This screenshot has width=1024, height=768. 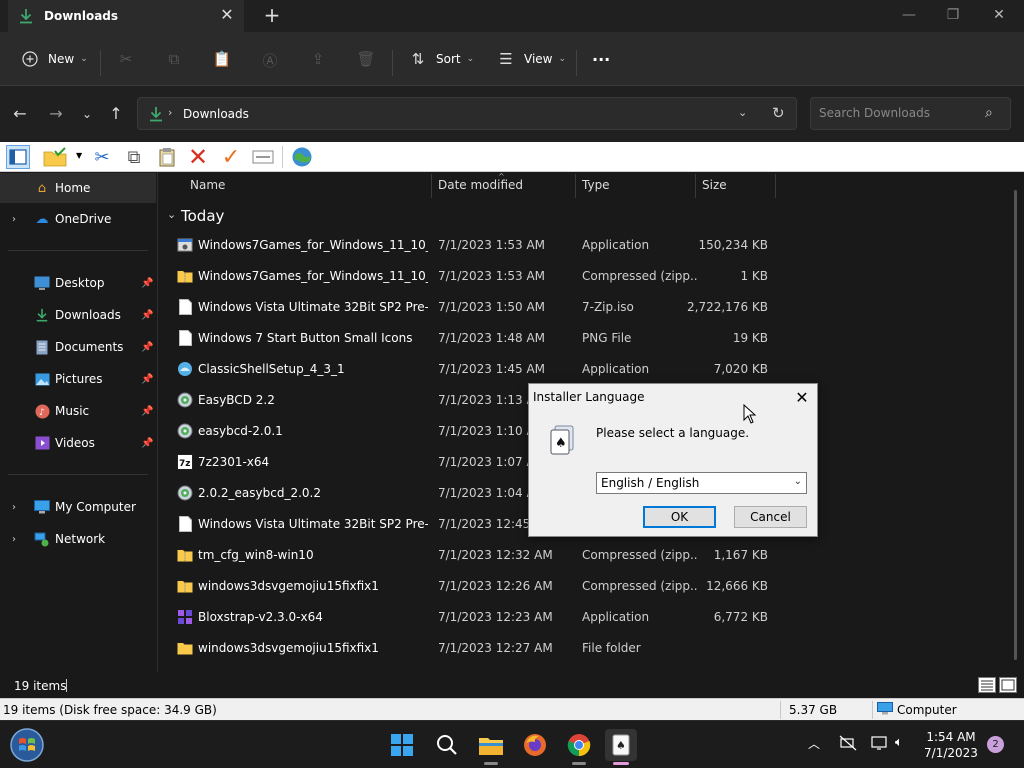 What do you see at coordinates (171, 214) in the screenshot?
I see `group-collapse-chevron-icon: ⌄` at bounding box center [171, 214].